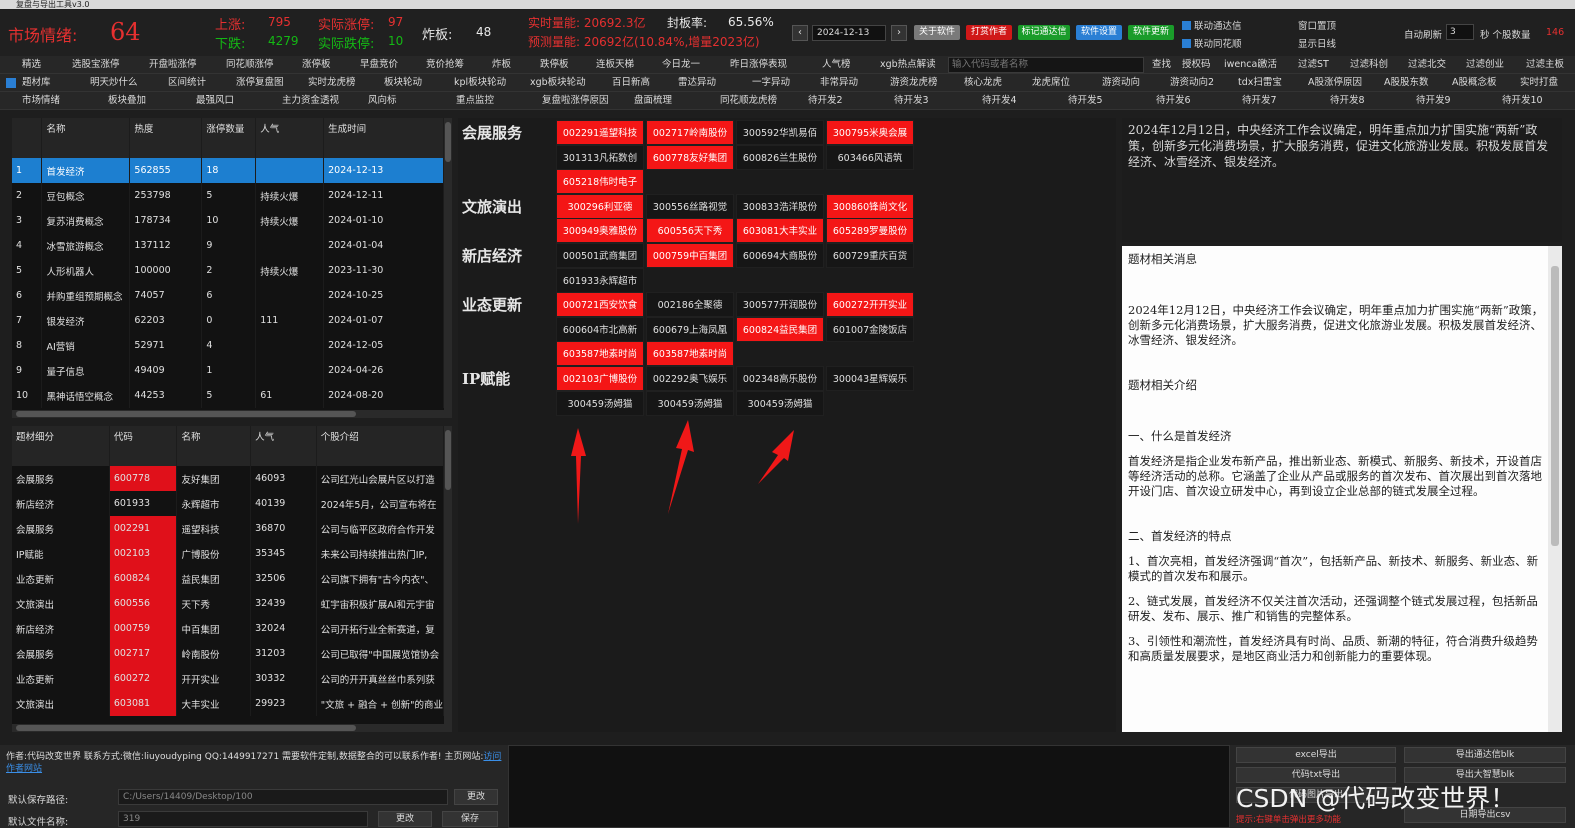  Describe the element at coordinates (228, 703) in the screenshot. I see `table-row: 文旅演出 603081 大丰实业 29923 "文旅 + 融合 + 创新"的商业` at that location.